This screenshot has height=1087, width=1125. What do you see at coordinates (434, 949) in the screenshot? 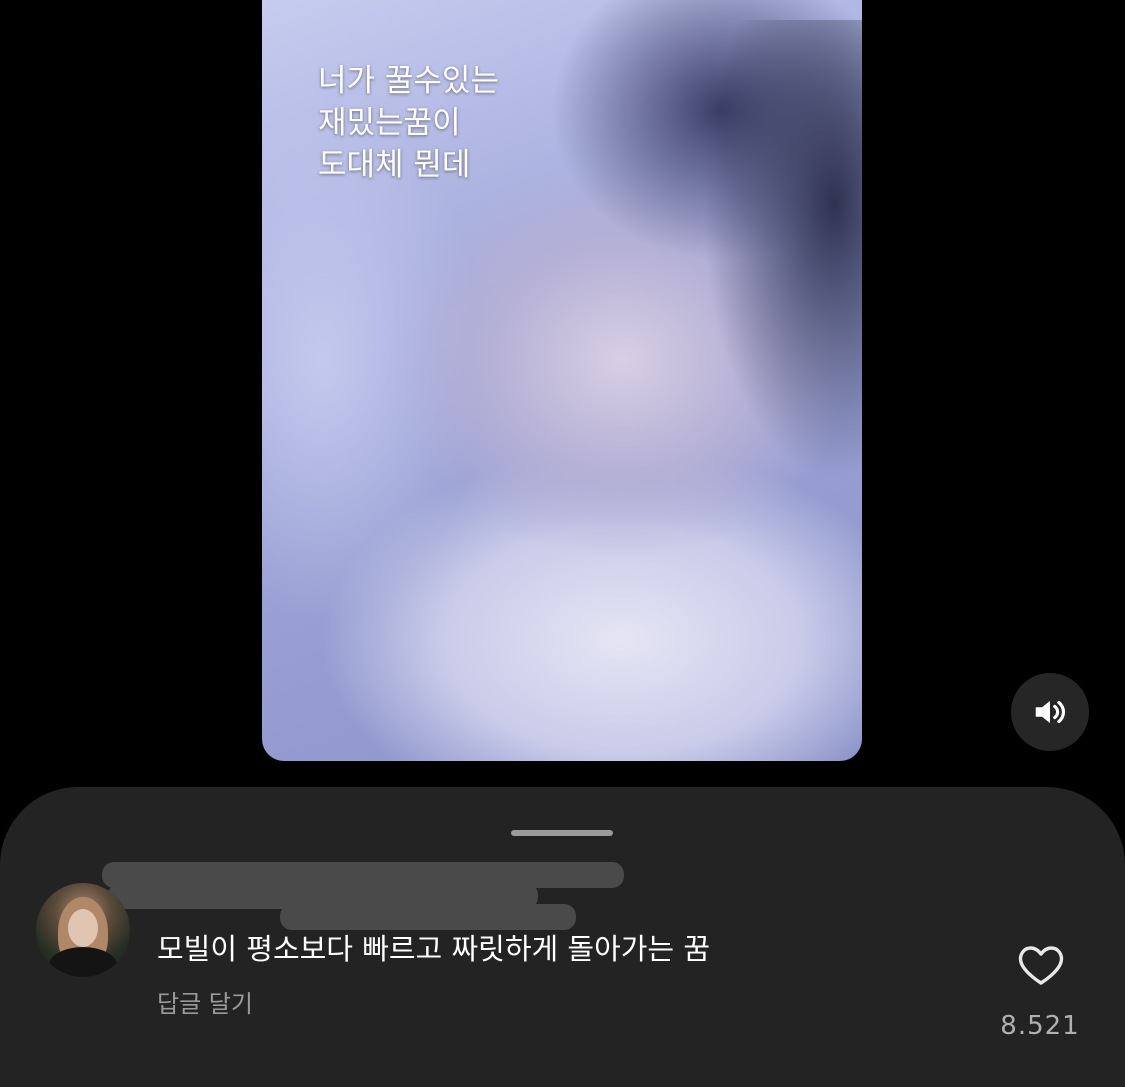
I see `comment-text: 모빌이 평소보다 빠르고 짜릿하게 돌아가는 꿈` at bounding box center [434, 949].